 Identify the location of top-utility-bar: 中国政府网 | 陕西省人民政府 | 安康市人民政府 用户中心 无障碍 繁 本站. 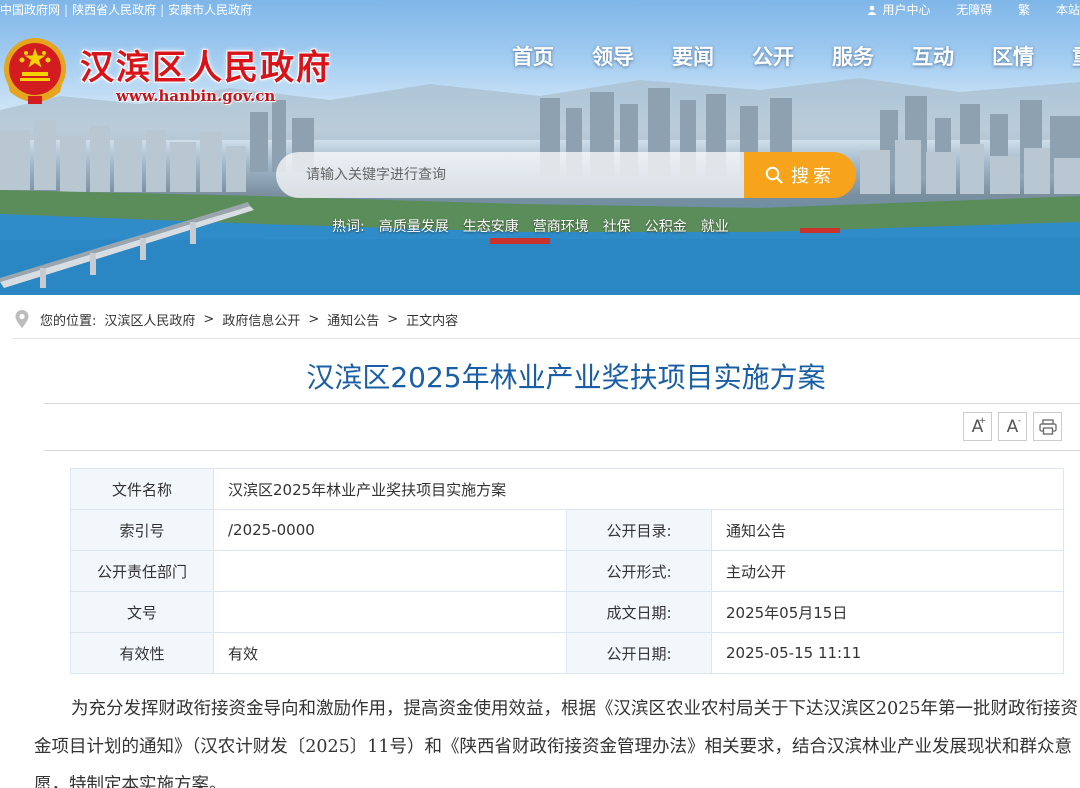
(540, 10).